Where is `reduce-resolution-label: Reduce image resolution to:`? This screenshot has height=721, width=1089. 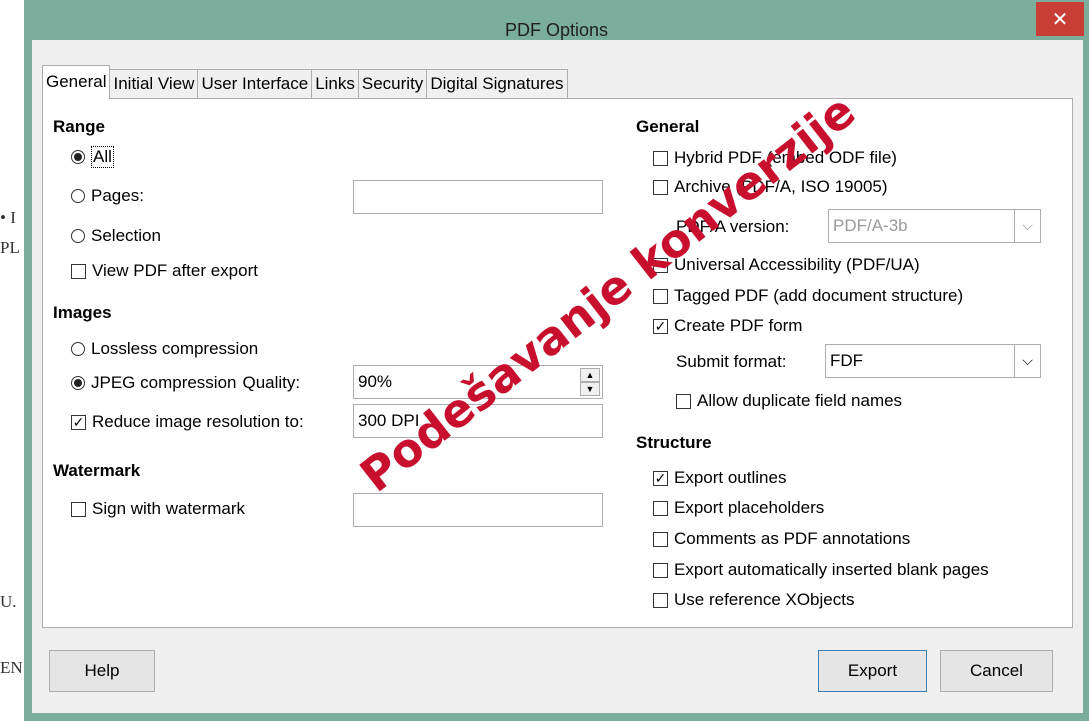
reduce-resolution-label: Reduce image resolution to: is located at coordinates (198, 421).